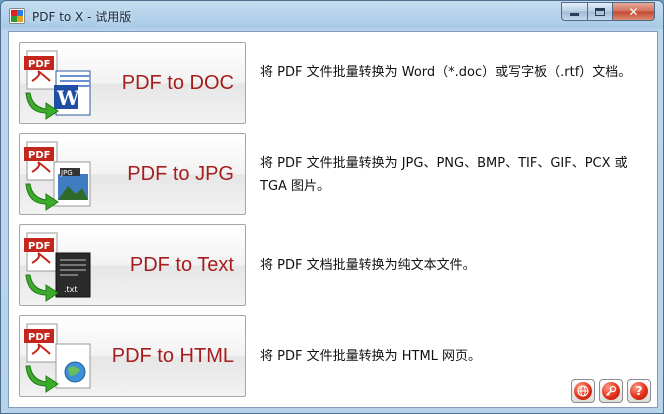  I want to click on minimize-button, so click(574, 11).